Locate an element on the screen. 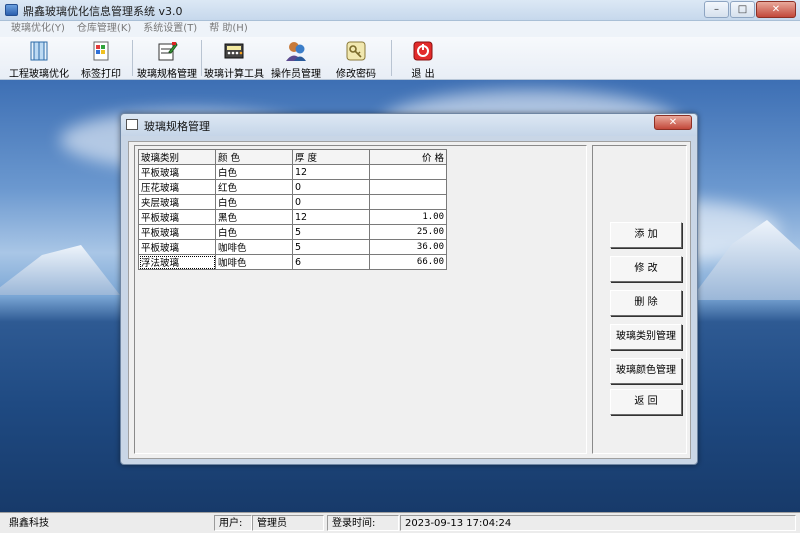  label-print-icon is located at coordinates (101, 51).